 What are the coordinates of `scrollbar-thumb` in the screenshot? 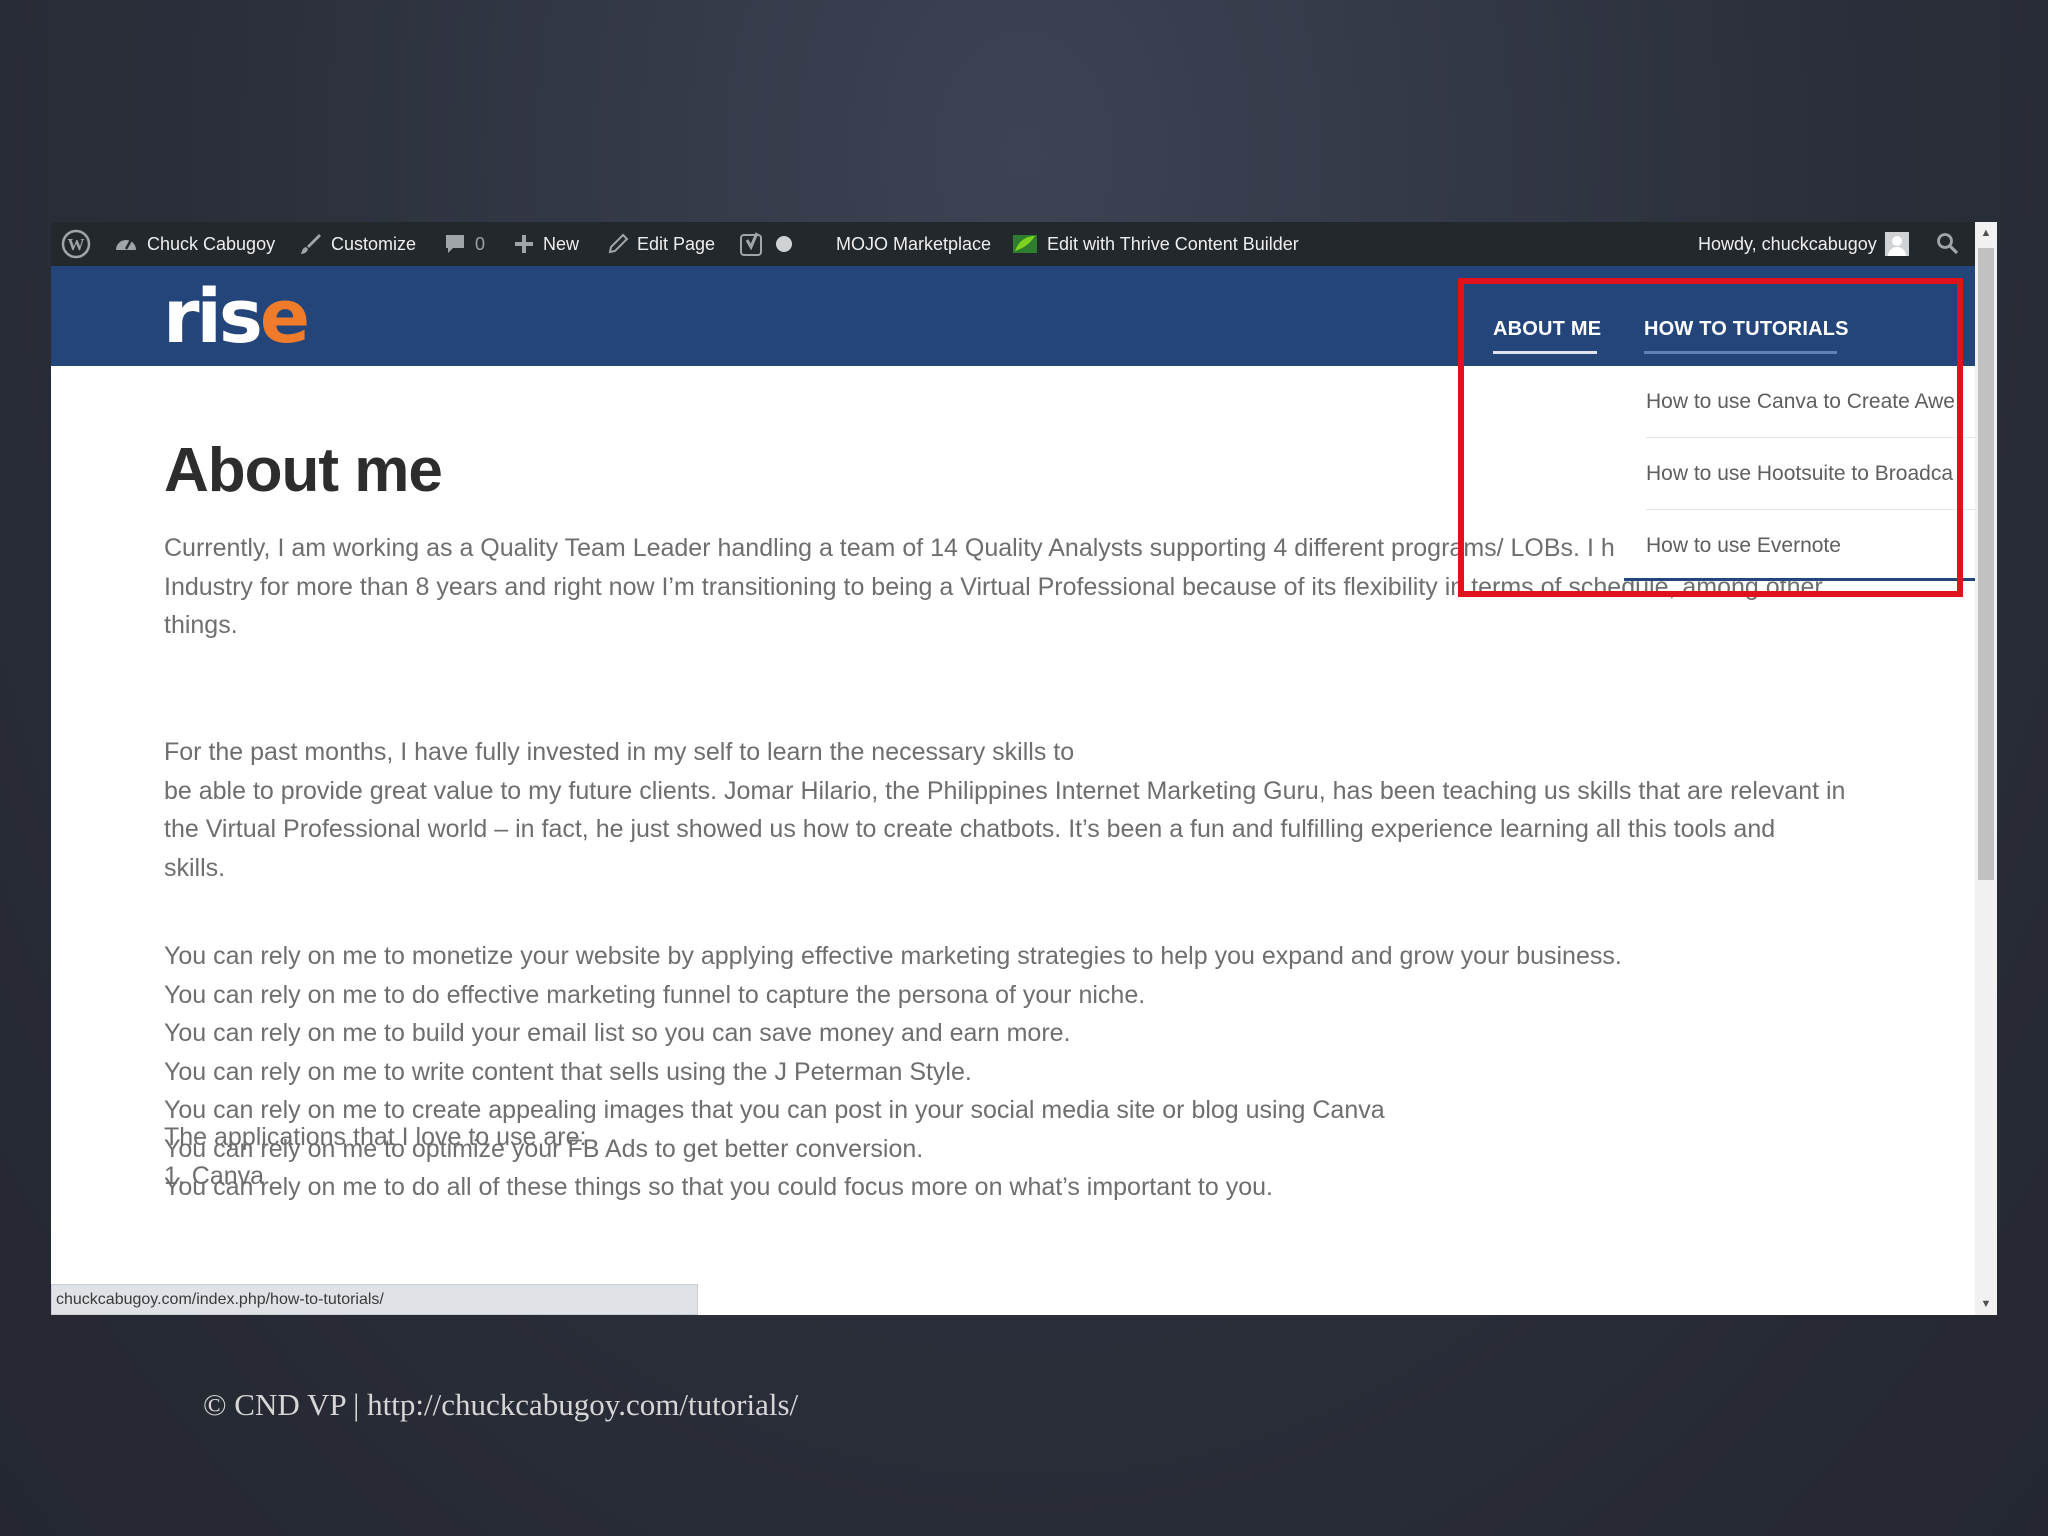 It's located at (1986, 564).